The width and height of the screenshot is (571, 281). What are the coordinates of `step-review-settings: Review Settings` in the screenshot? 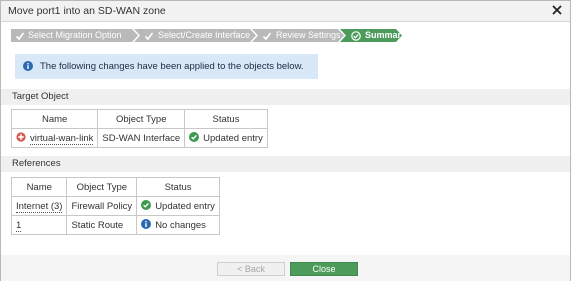 It's located at (298, 35).